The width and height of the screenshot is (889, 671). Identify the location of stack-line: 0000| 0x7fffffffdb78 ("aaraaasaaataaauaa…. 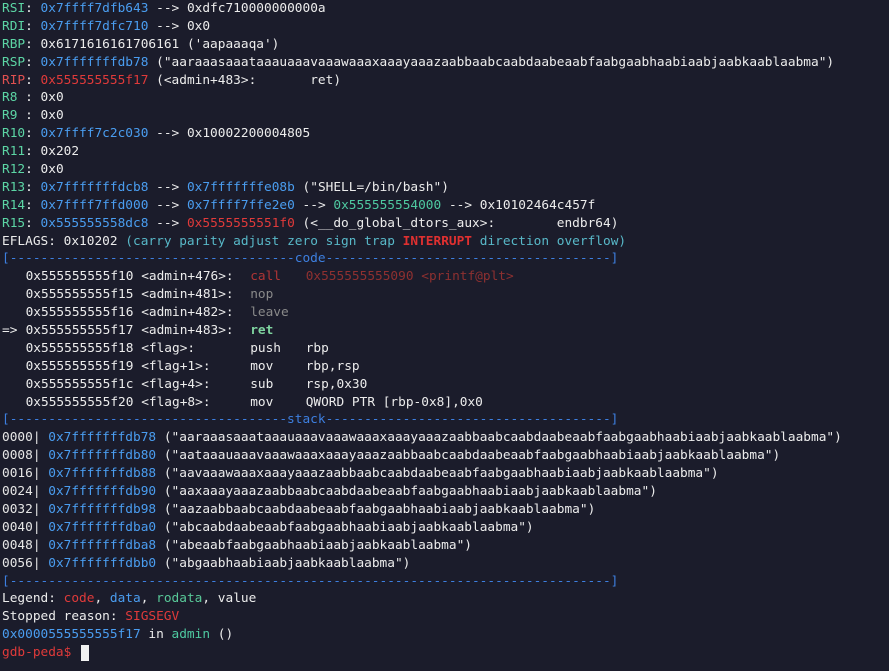
(445, 438).